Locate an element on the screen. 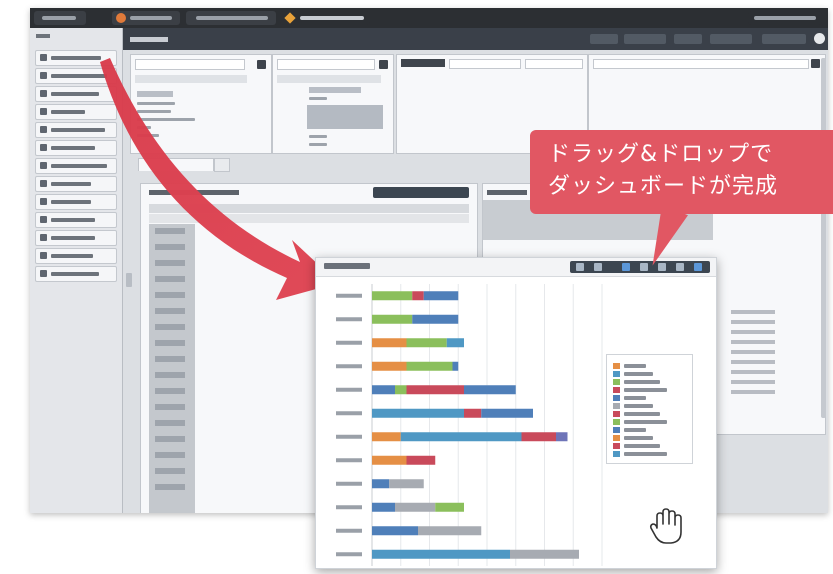 The width and height of the screenshot is (833, 574). chart-type-icon is located at coordinates (626, 267).